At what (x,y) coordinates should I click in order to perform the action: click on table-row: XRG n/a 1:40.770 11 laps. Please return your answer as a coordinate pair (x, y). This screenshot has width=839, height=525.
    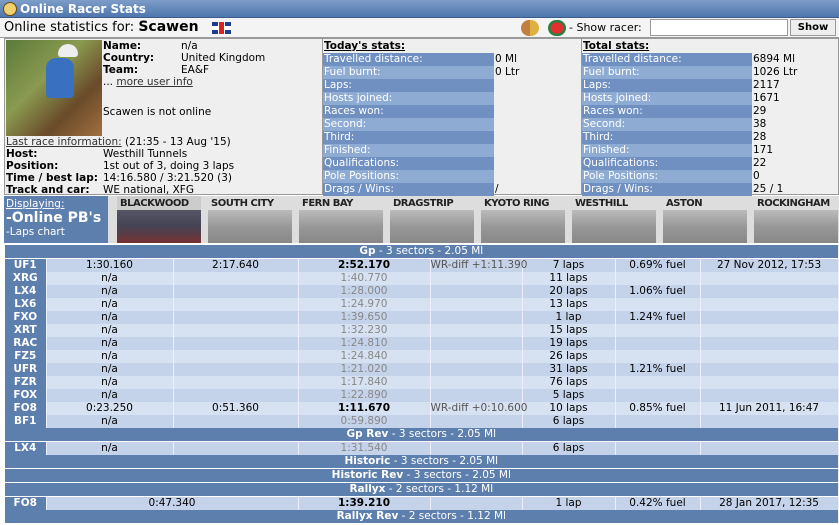
    Looking at the image, I should click on (422, 278).